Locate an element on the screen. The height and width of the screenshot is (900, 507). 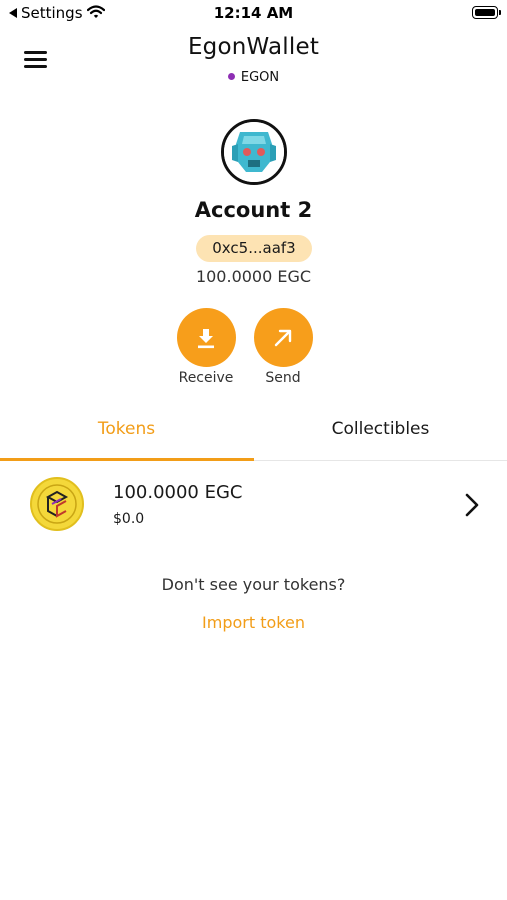
status-bar: Settings 12:14 AM is located at coordinates (253, 14).